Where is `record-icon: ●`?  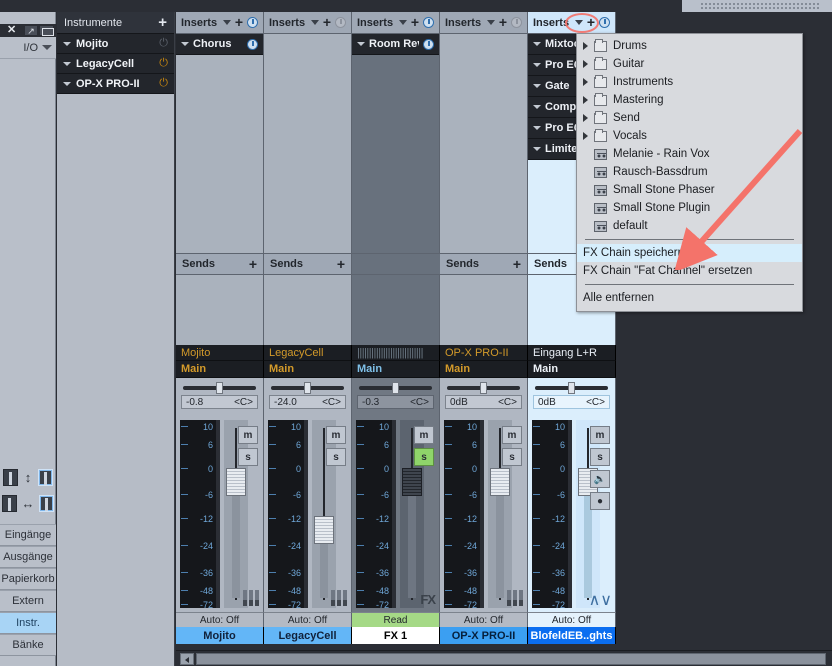
record-icon: ● is located at coordinates (600, 501).